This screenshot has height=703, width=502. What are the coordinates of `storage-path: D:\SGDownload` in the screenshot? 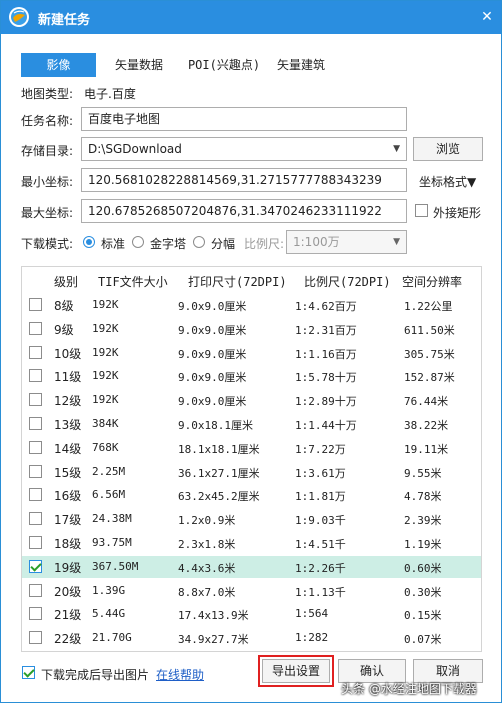 It's located at (135, 149).